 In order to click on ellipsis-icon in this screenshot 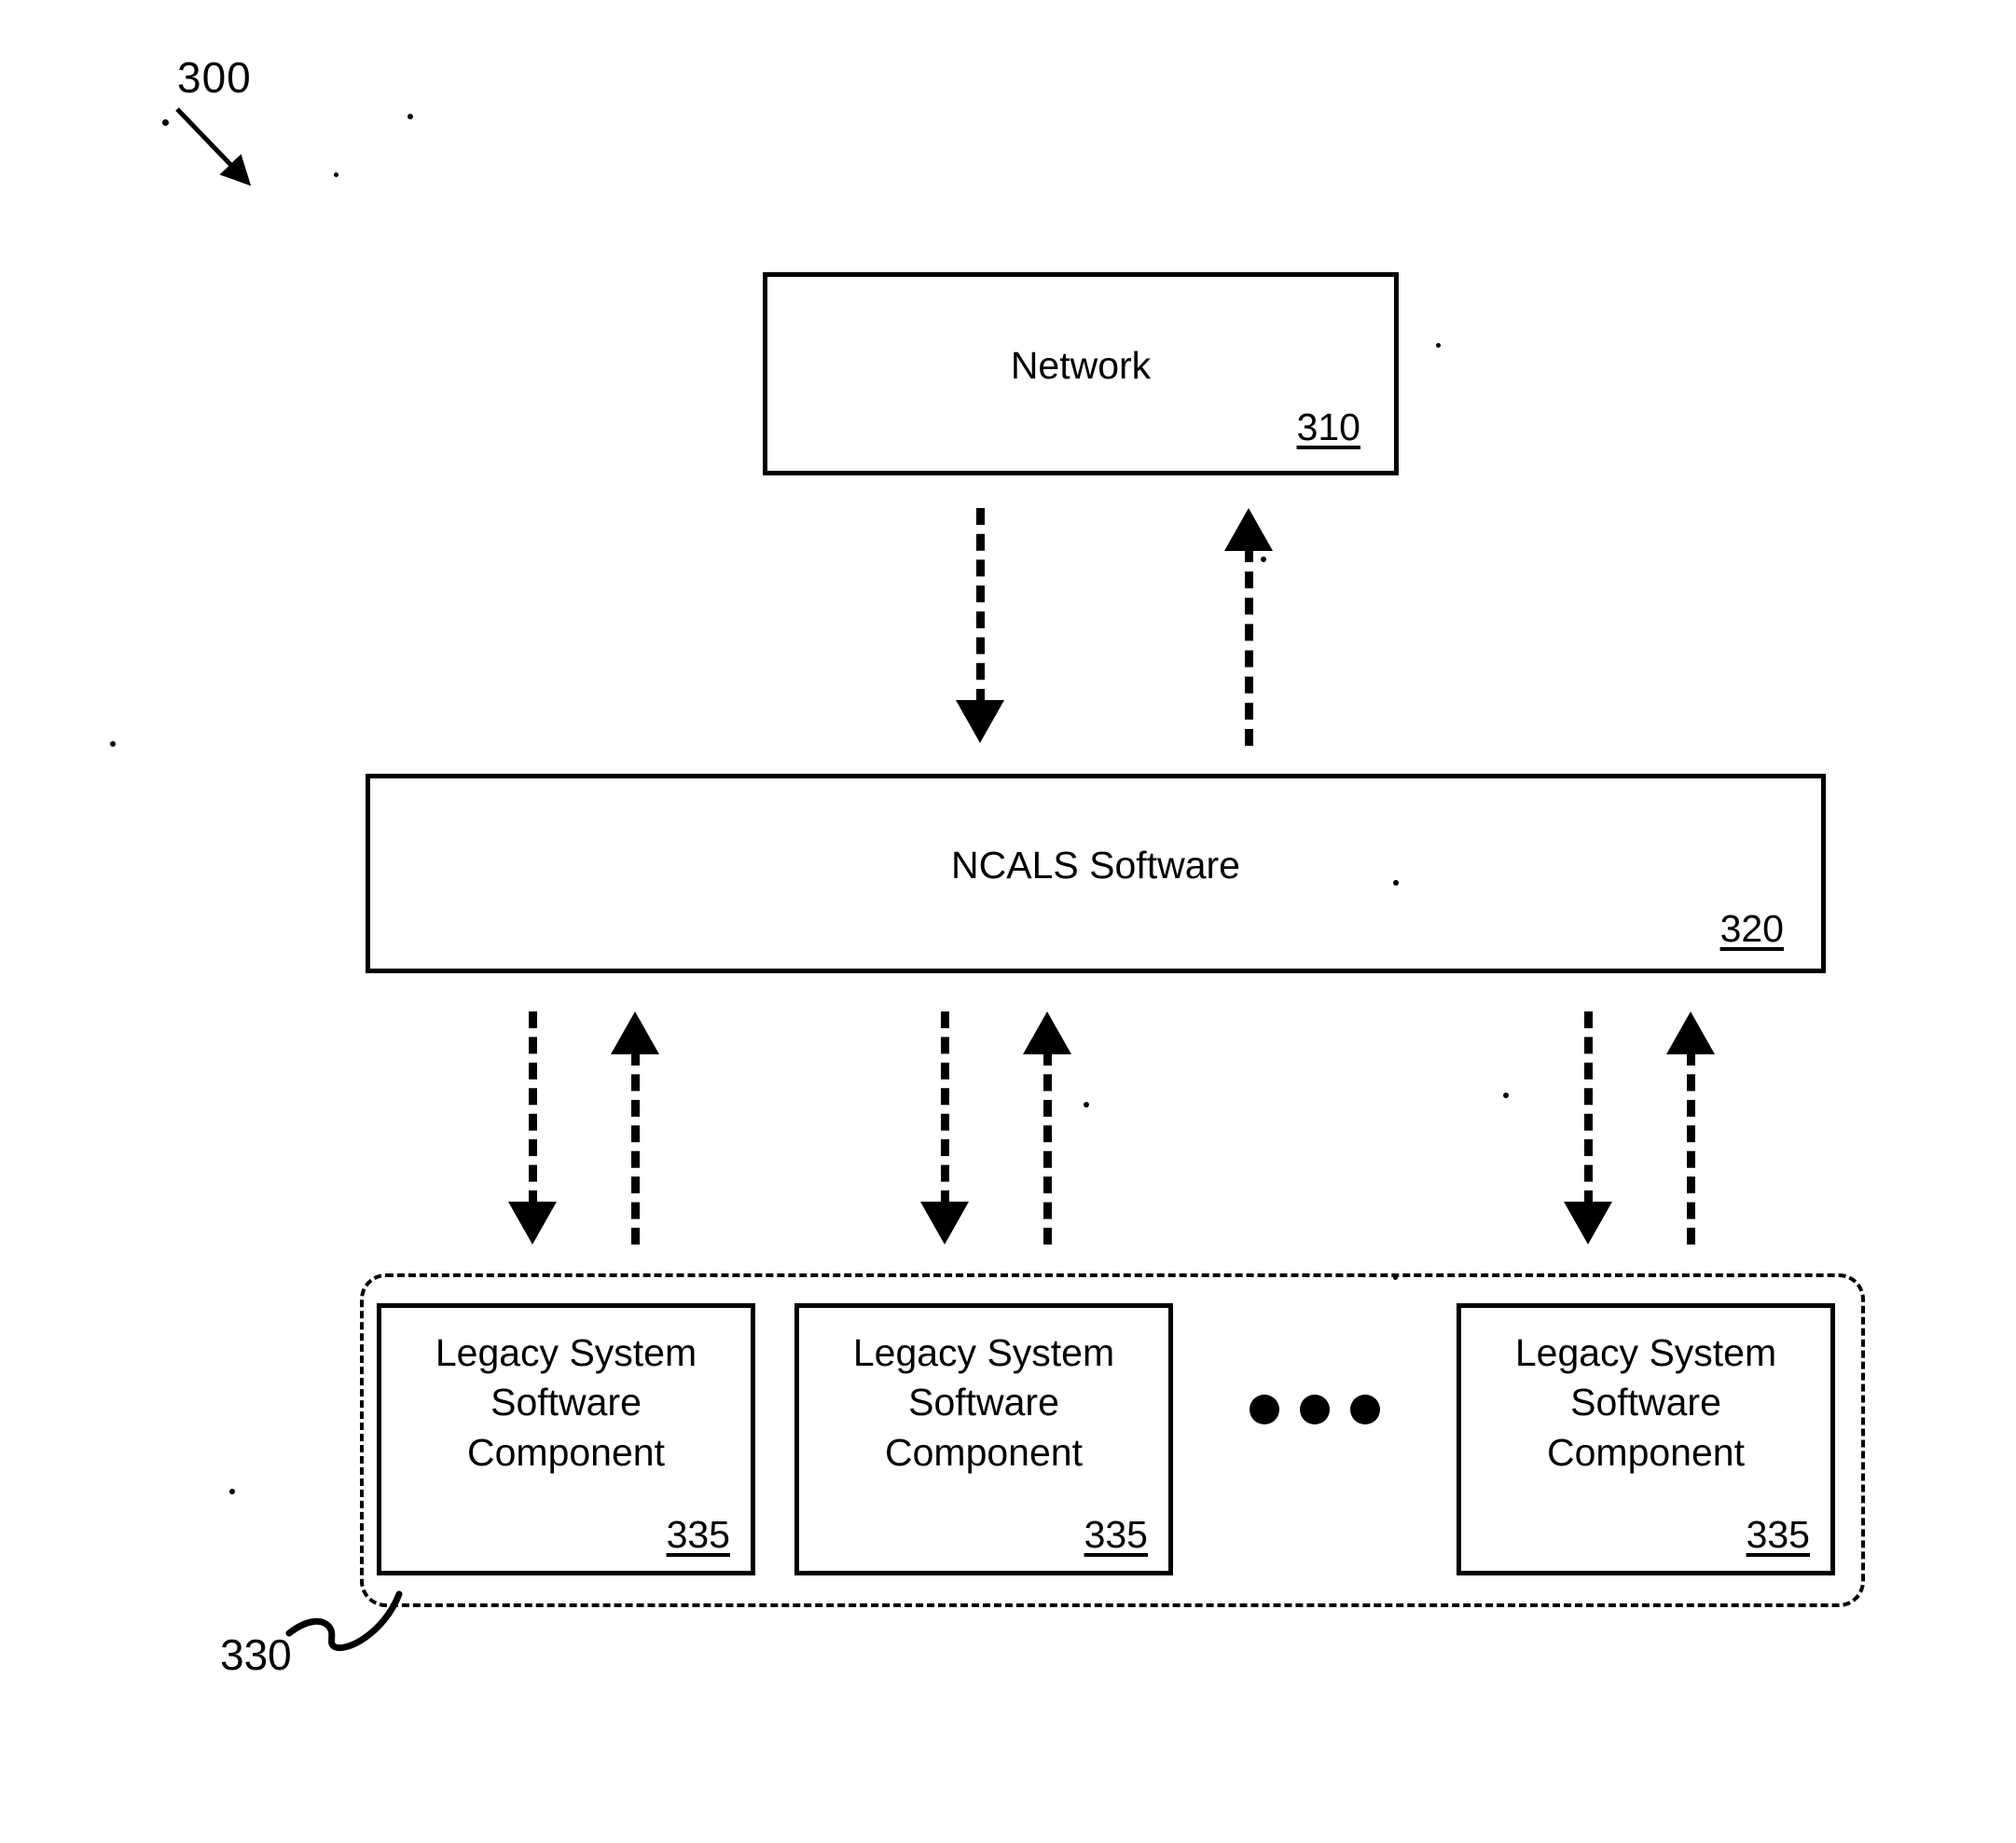, I will do `click(1315, 1409)`.